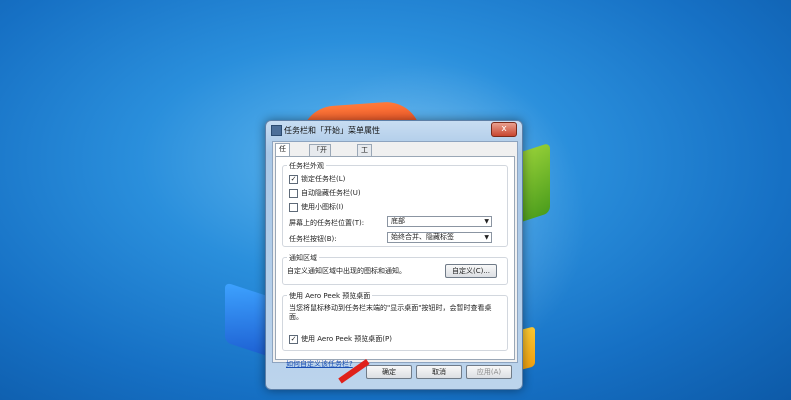 This screenshot has width=791, height=400. I want to click on taskbar-buttons-label: 任务栏按钮(B):, so click(313, 239).